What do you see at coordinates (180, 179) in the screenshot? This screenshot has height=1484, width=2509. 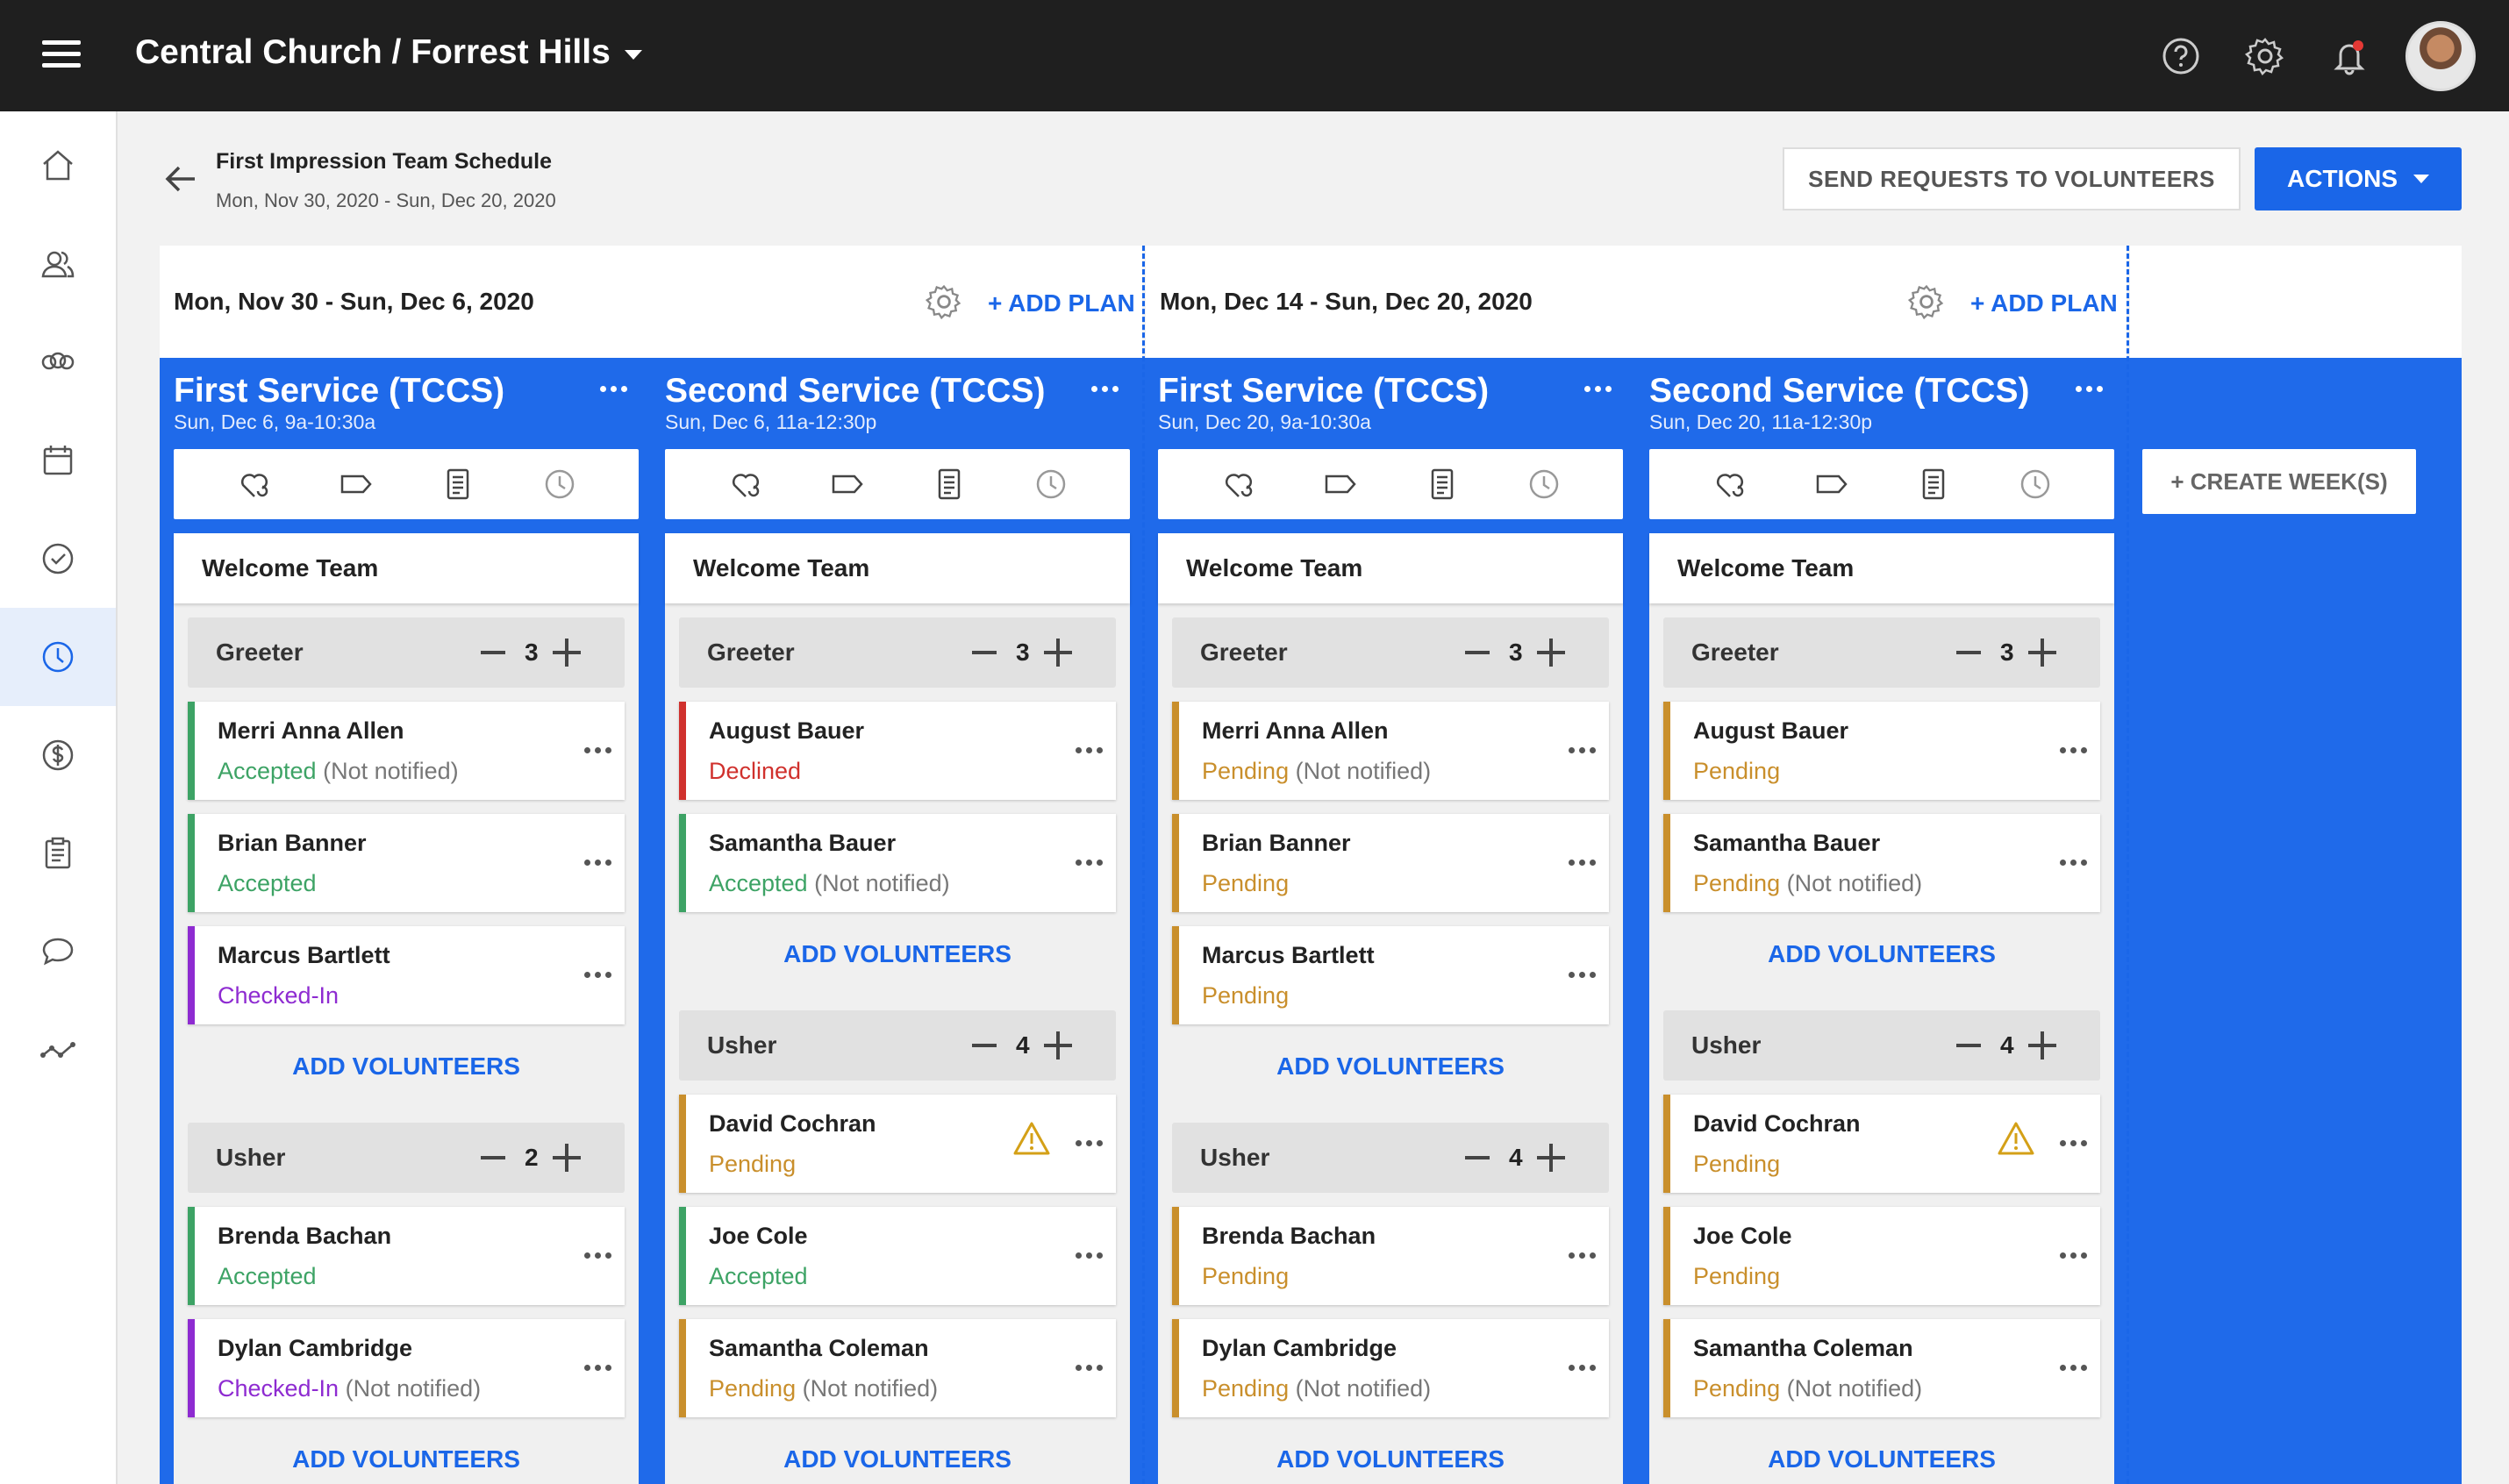 I see `back-arrow-icon` at bounding box center [180, 179].